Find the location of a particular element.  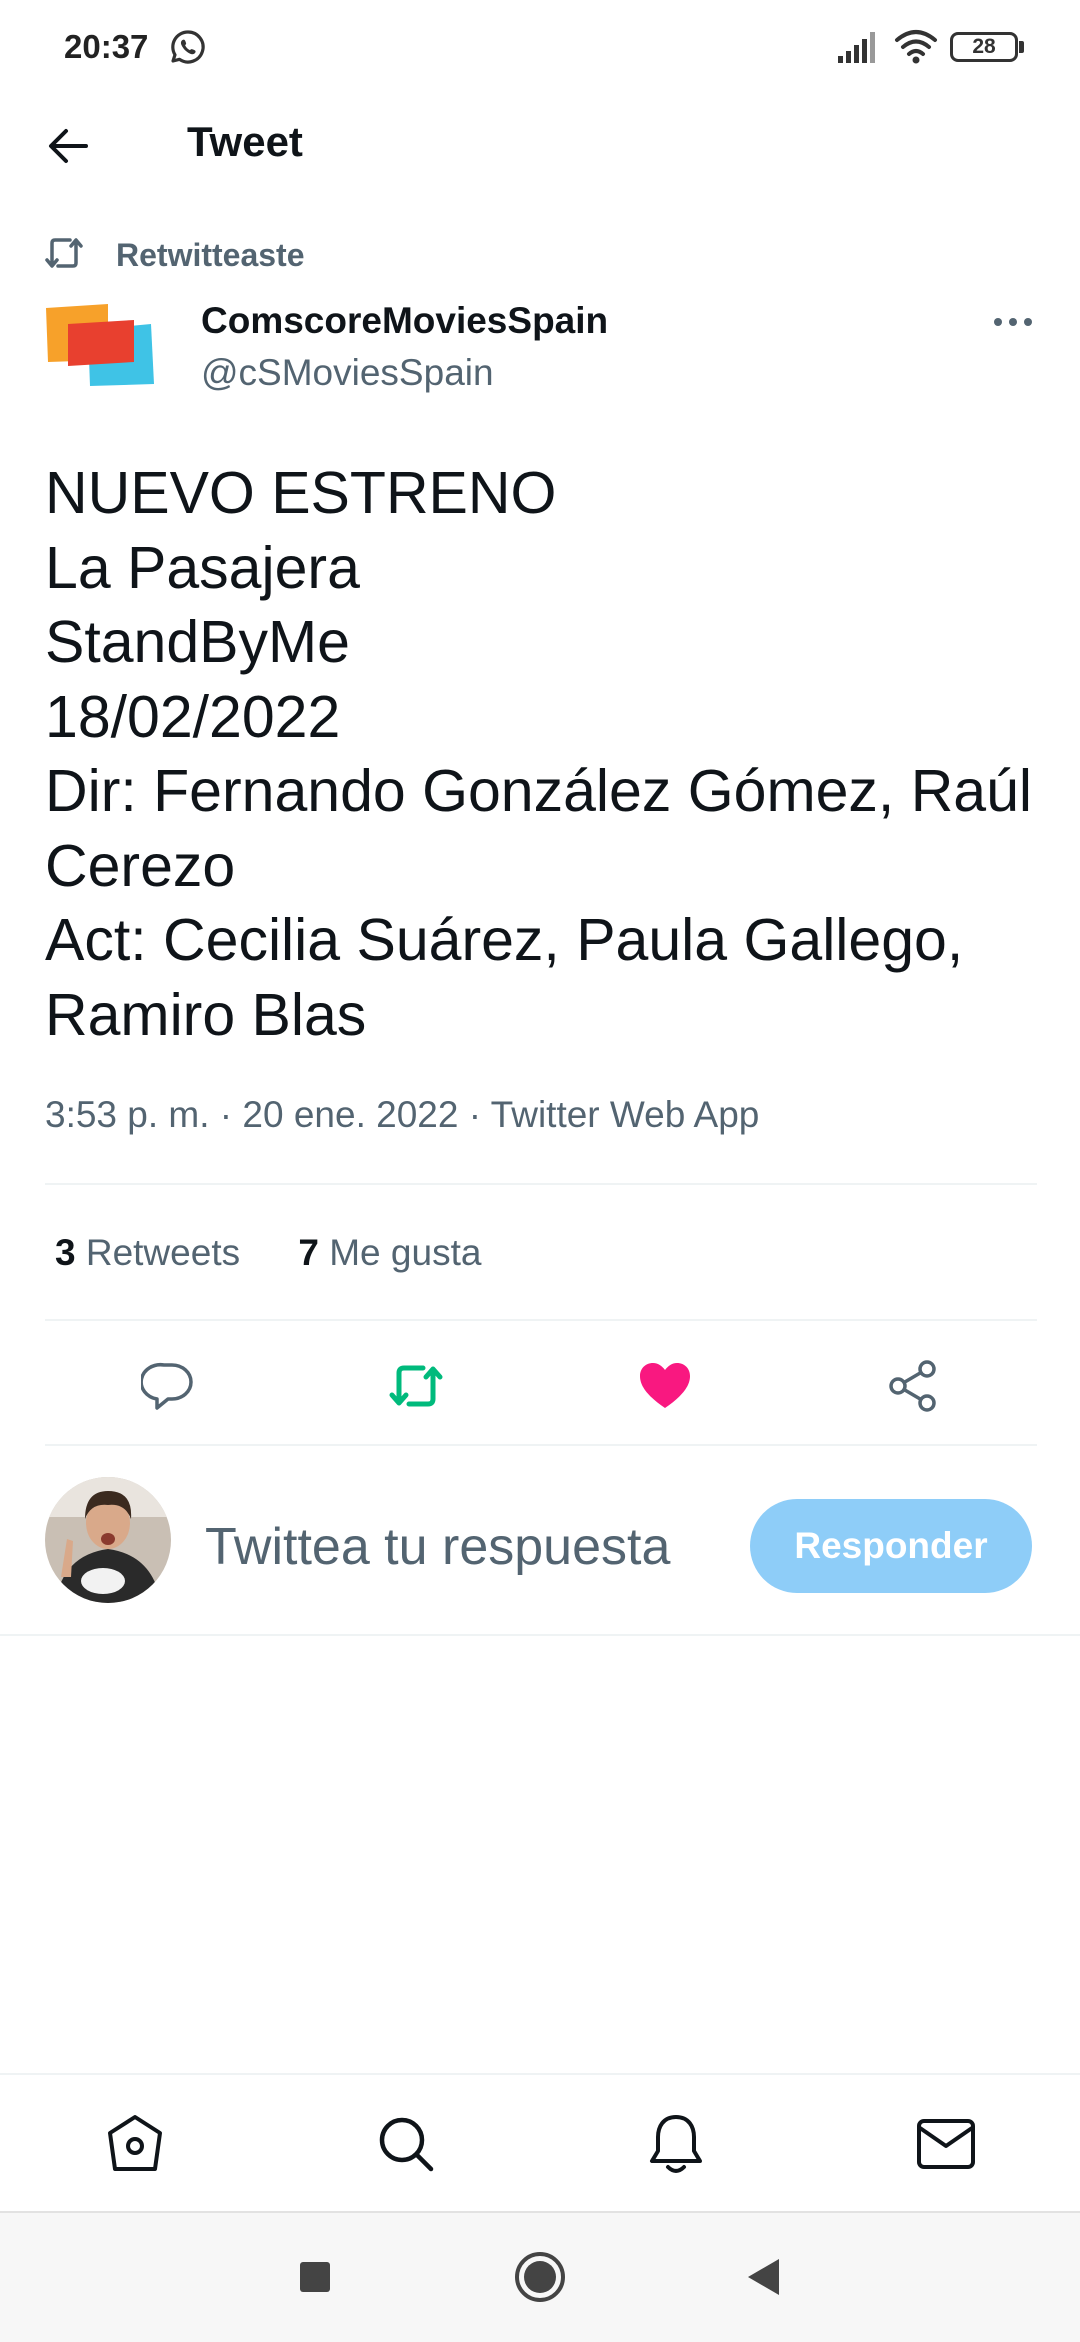

home-circle-icon is located at coordinates (540, 2277).